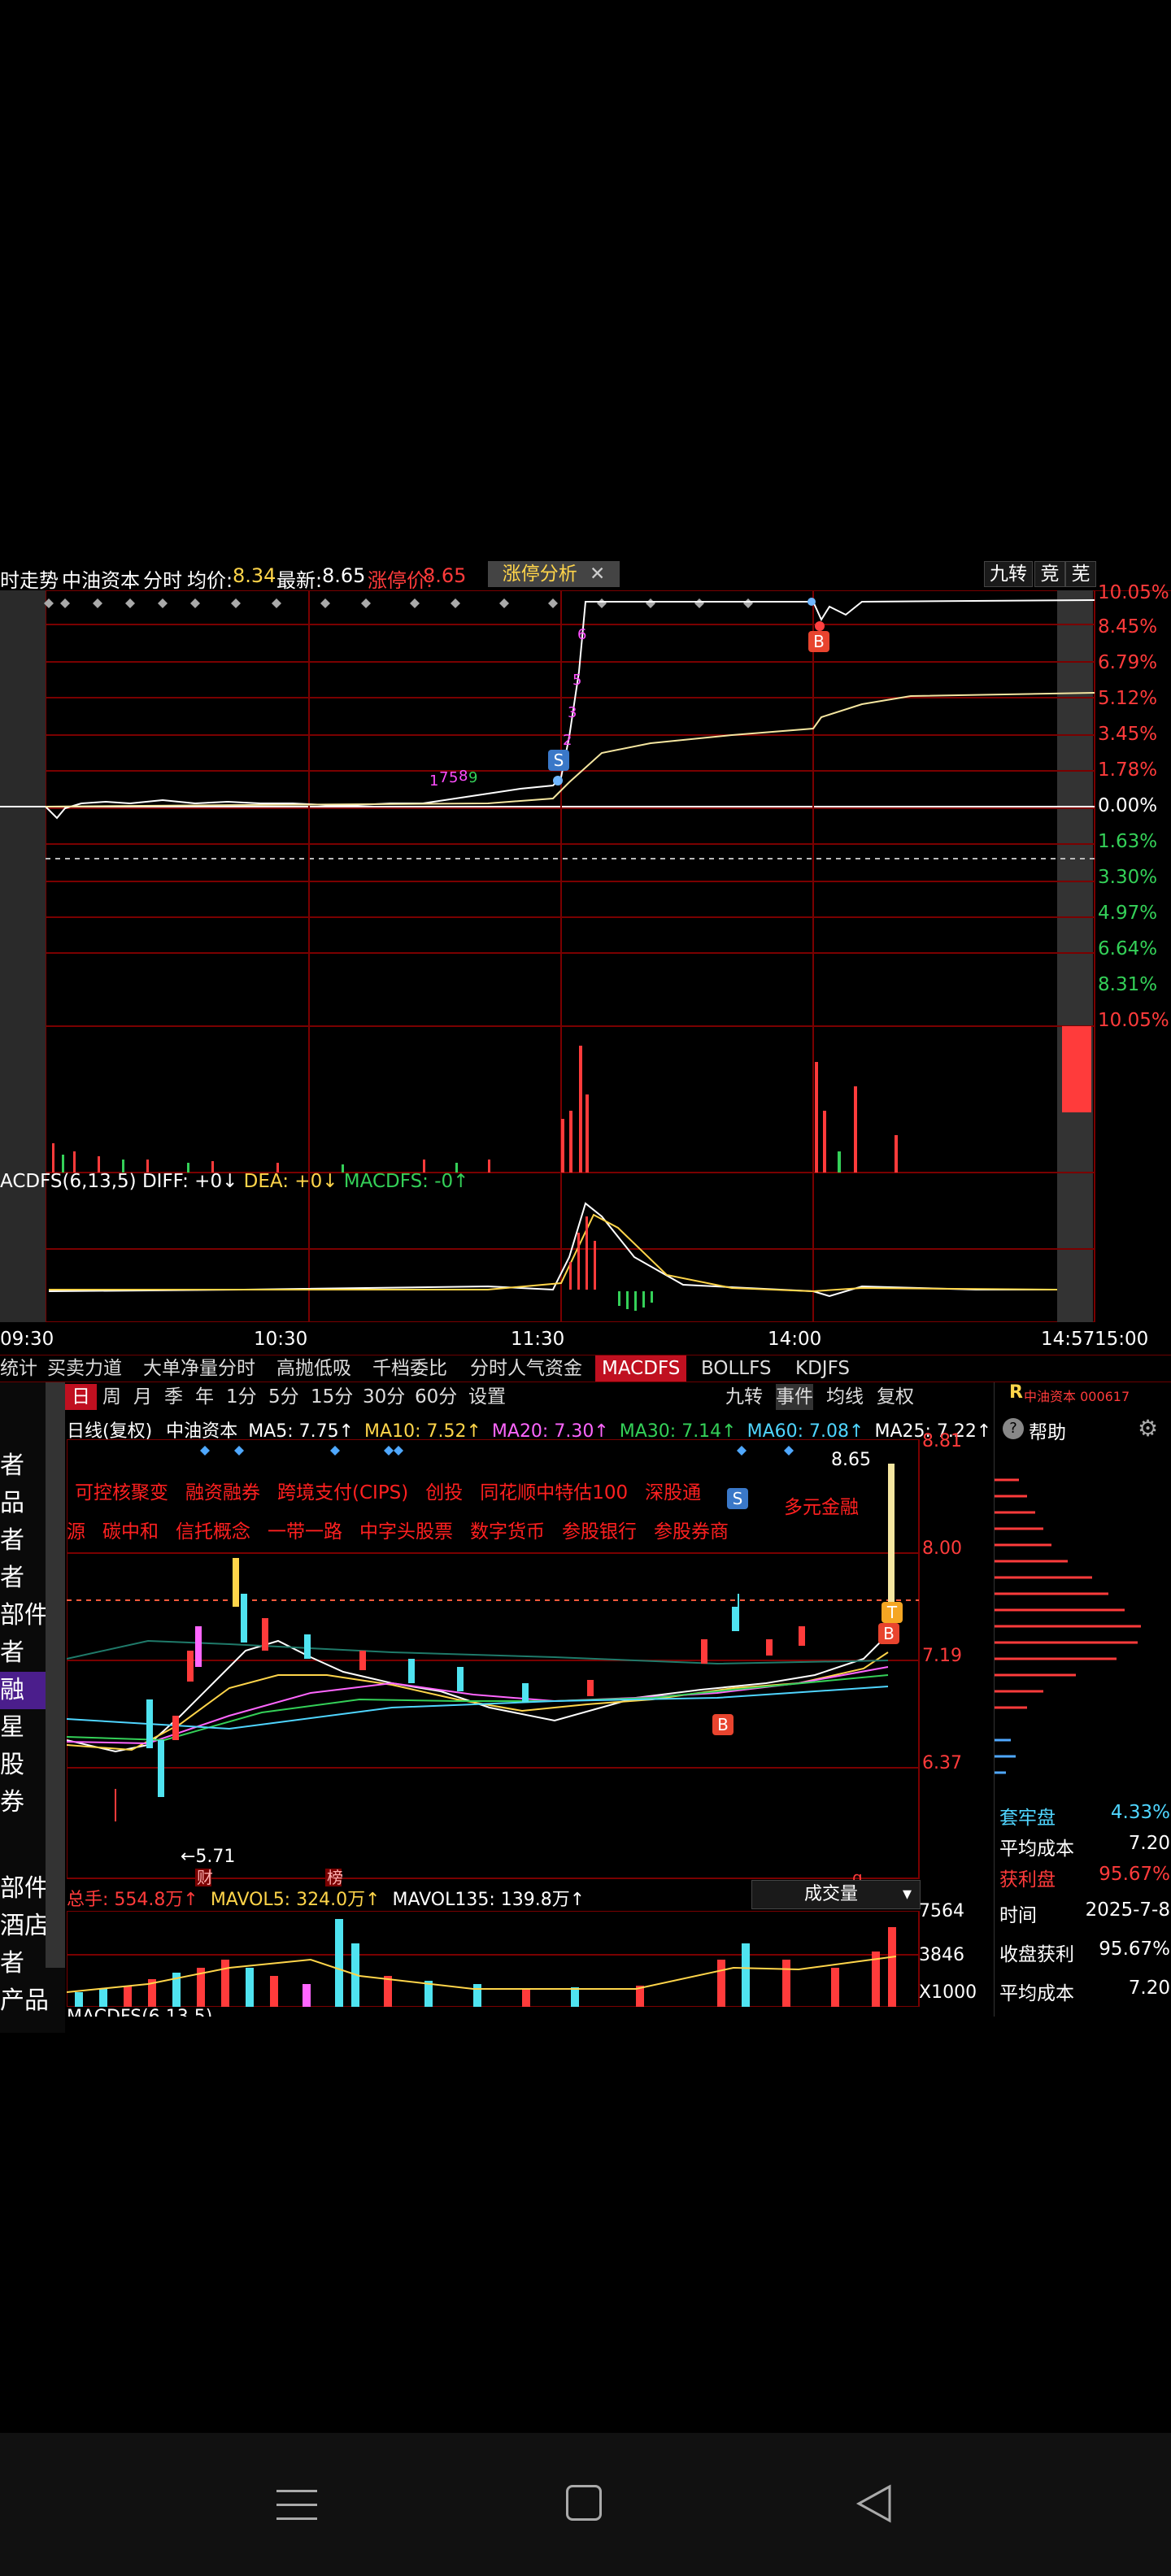 Image resolution: width=1171 pixels, height=2576 pixels. Describe the element at coordinates (507, 1532) in the screenshot. I see `concept-tag: 数字货币` at that location.